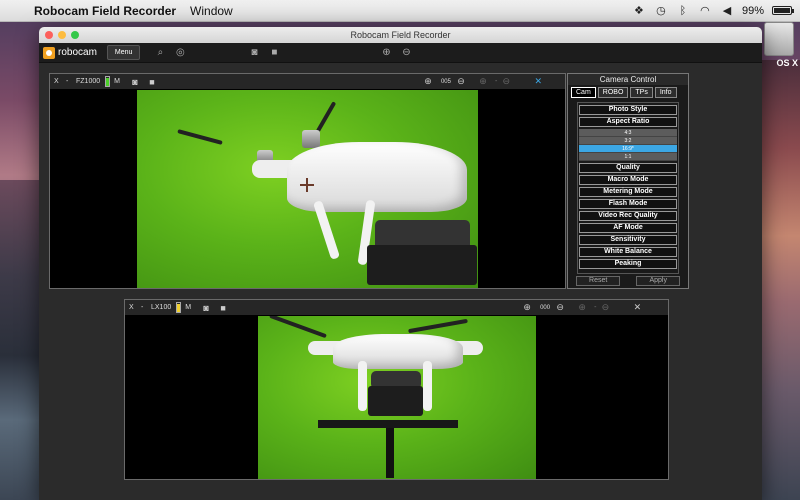 The width and height of the screenshot is (800, 500). I want to click on flash-mode-button: Flash Mode, so click(628, 204).